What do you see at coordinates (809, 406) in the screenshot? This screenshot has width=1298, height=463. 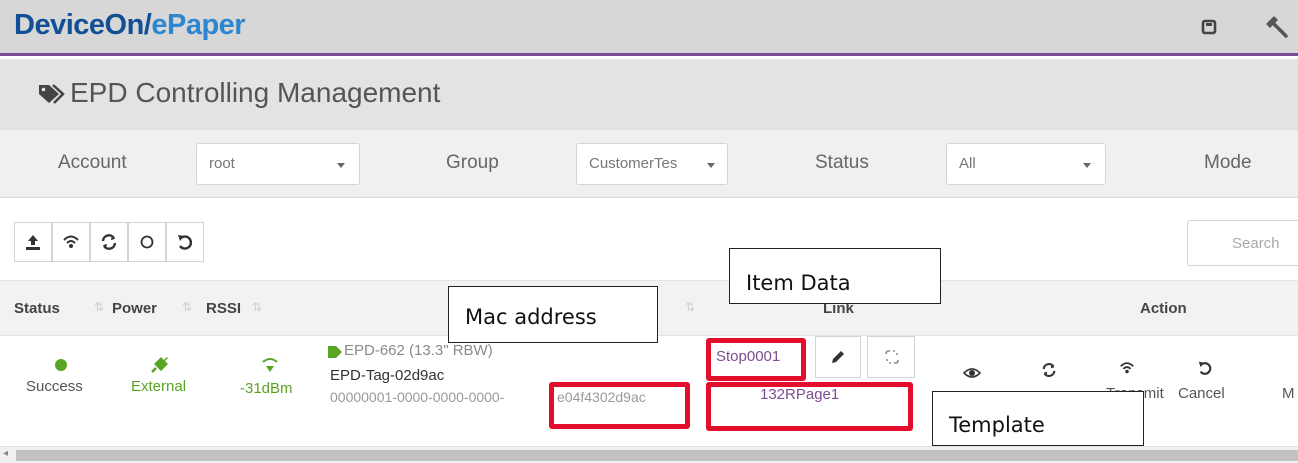 I see `template-highlight` at bounding box center [809, 406].